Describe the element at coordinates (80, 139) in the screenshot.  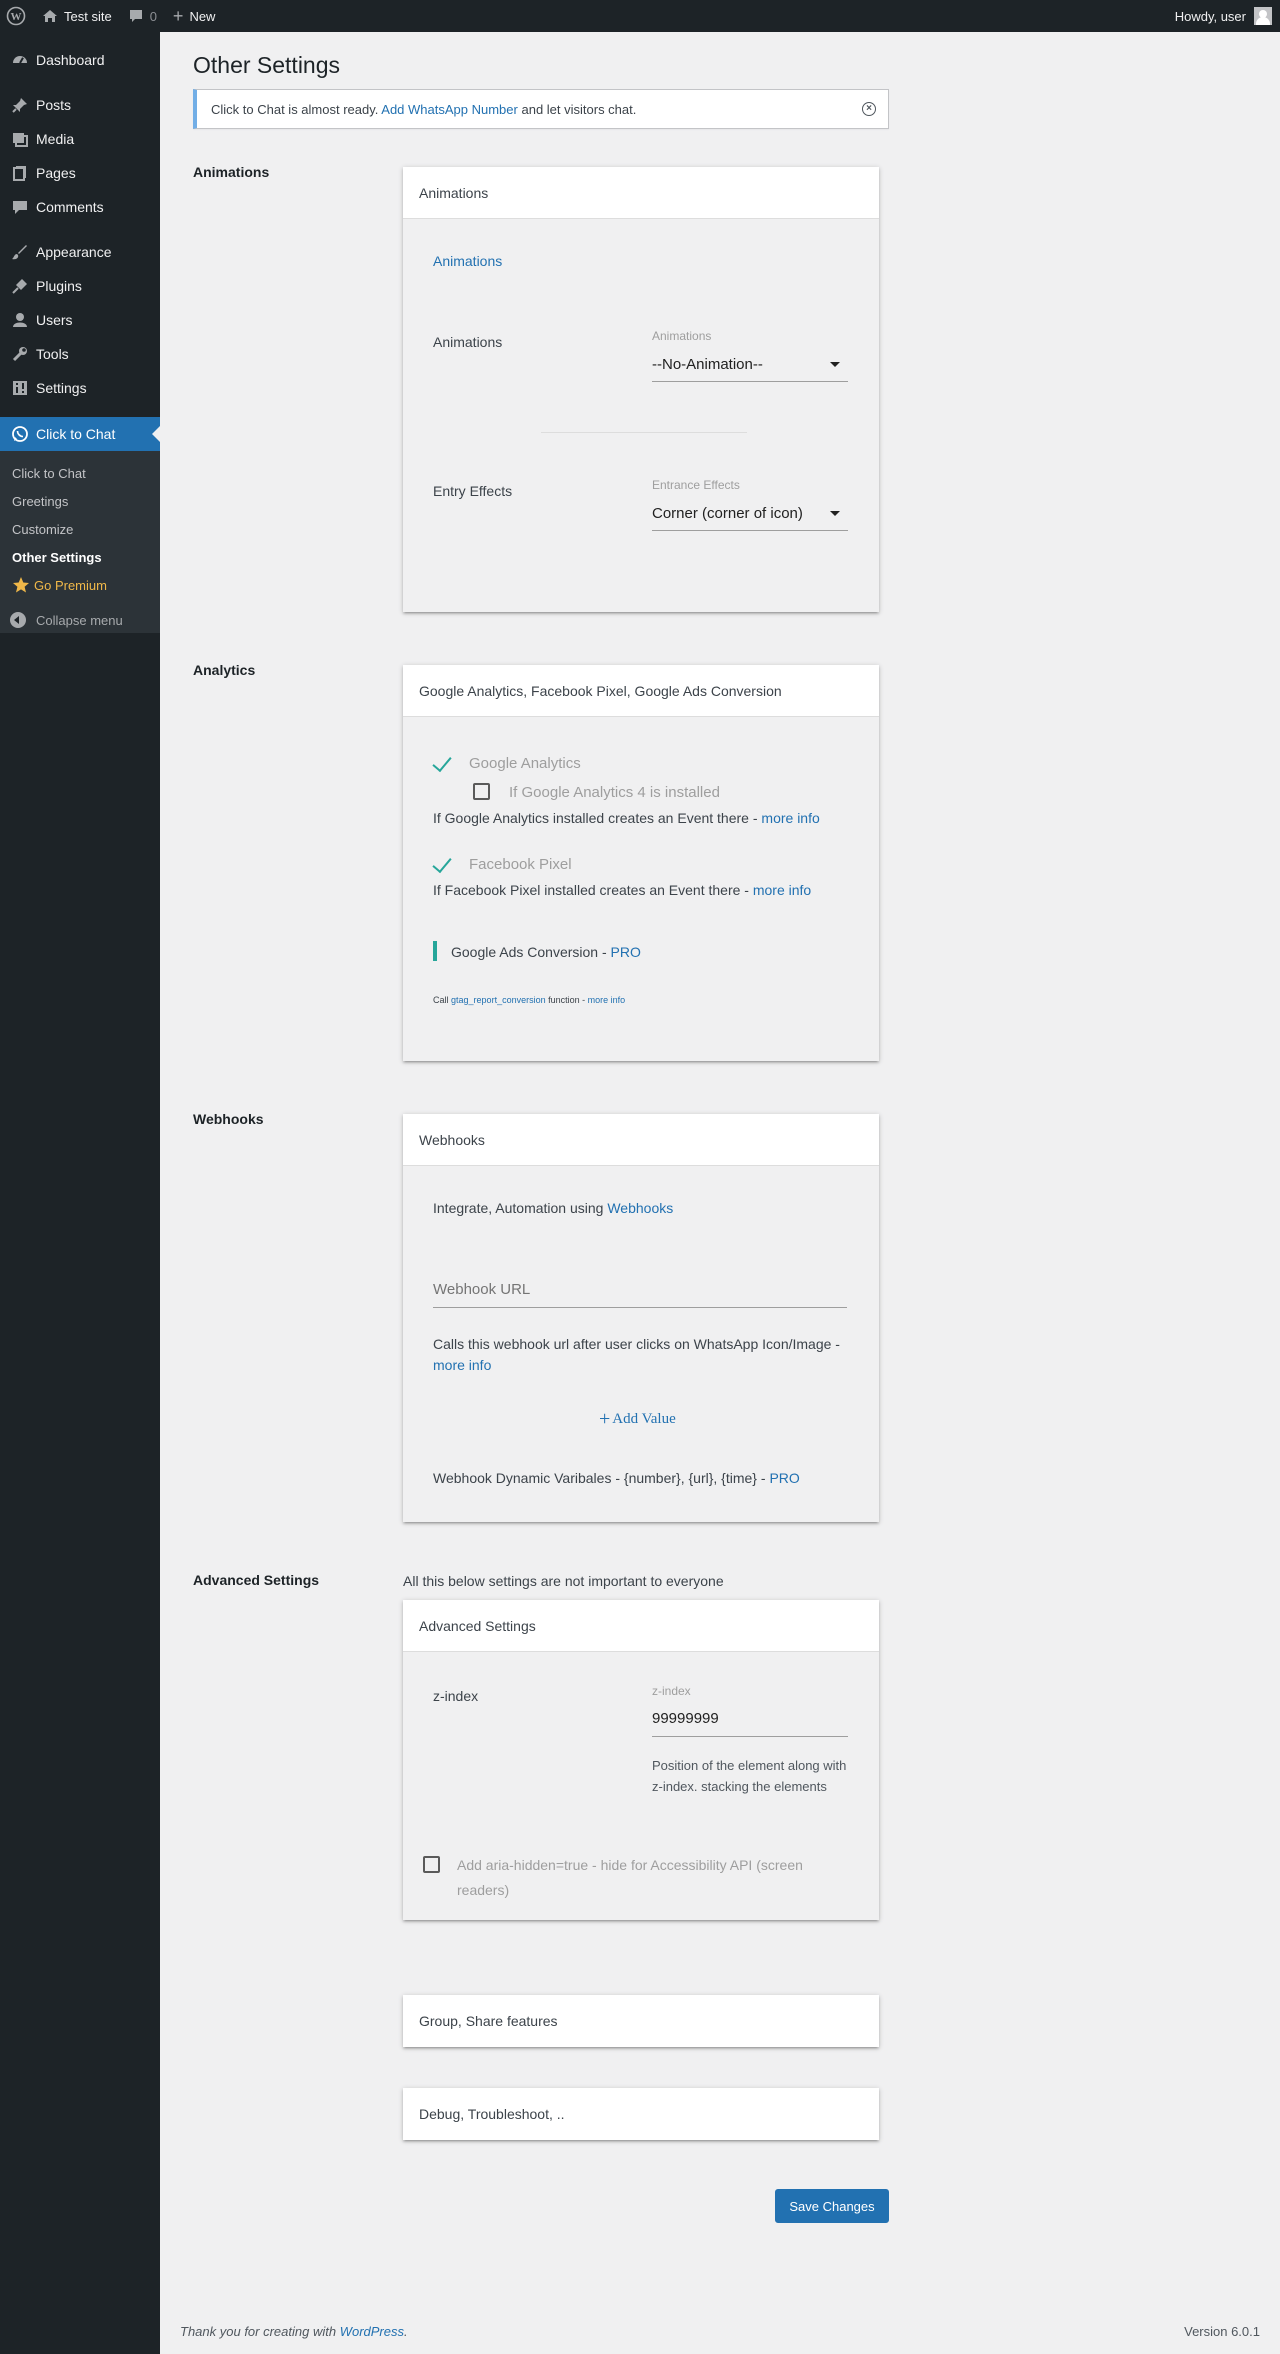
I see `sidebar-item-media: Media` at that location.